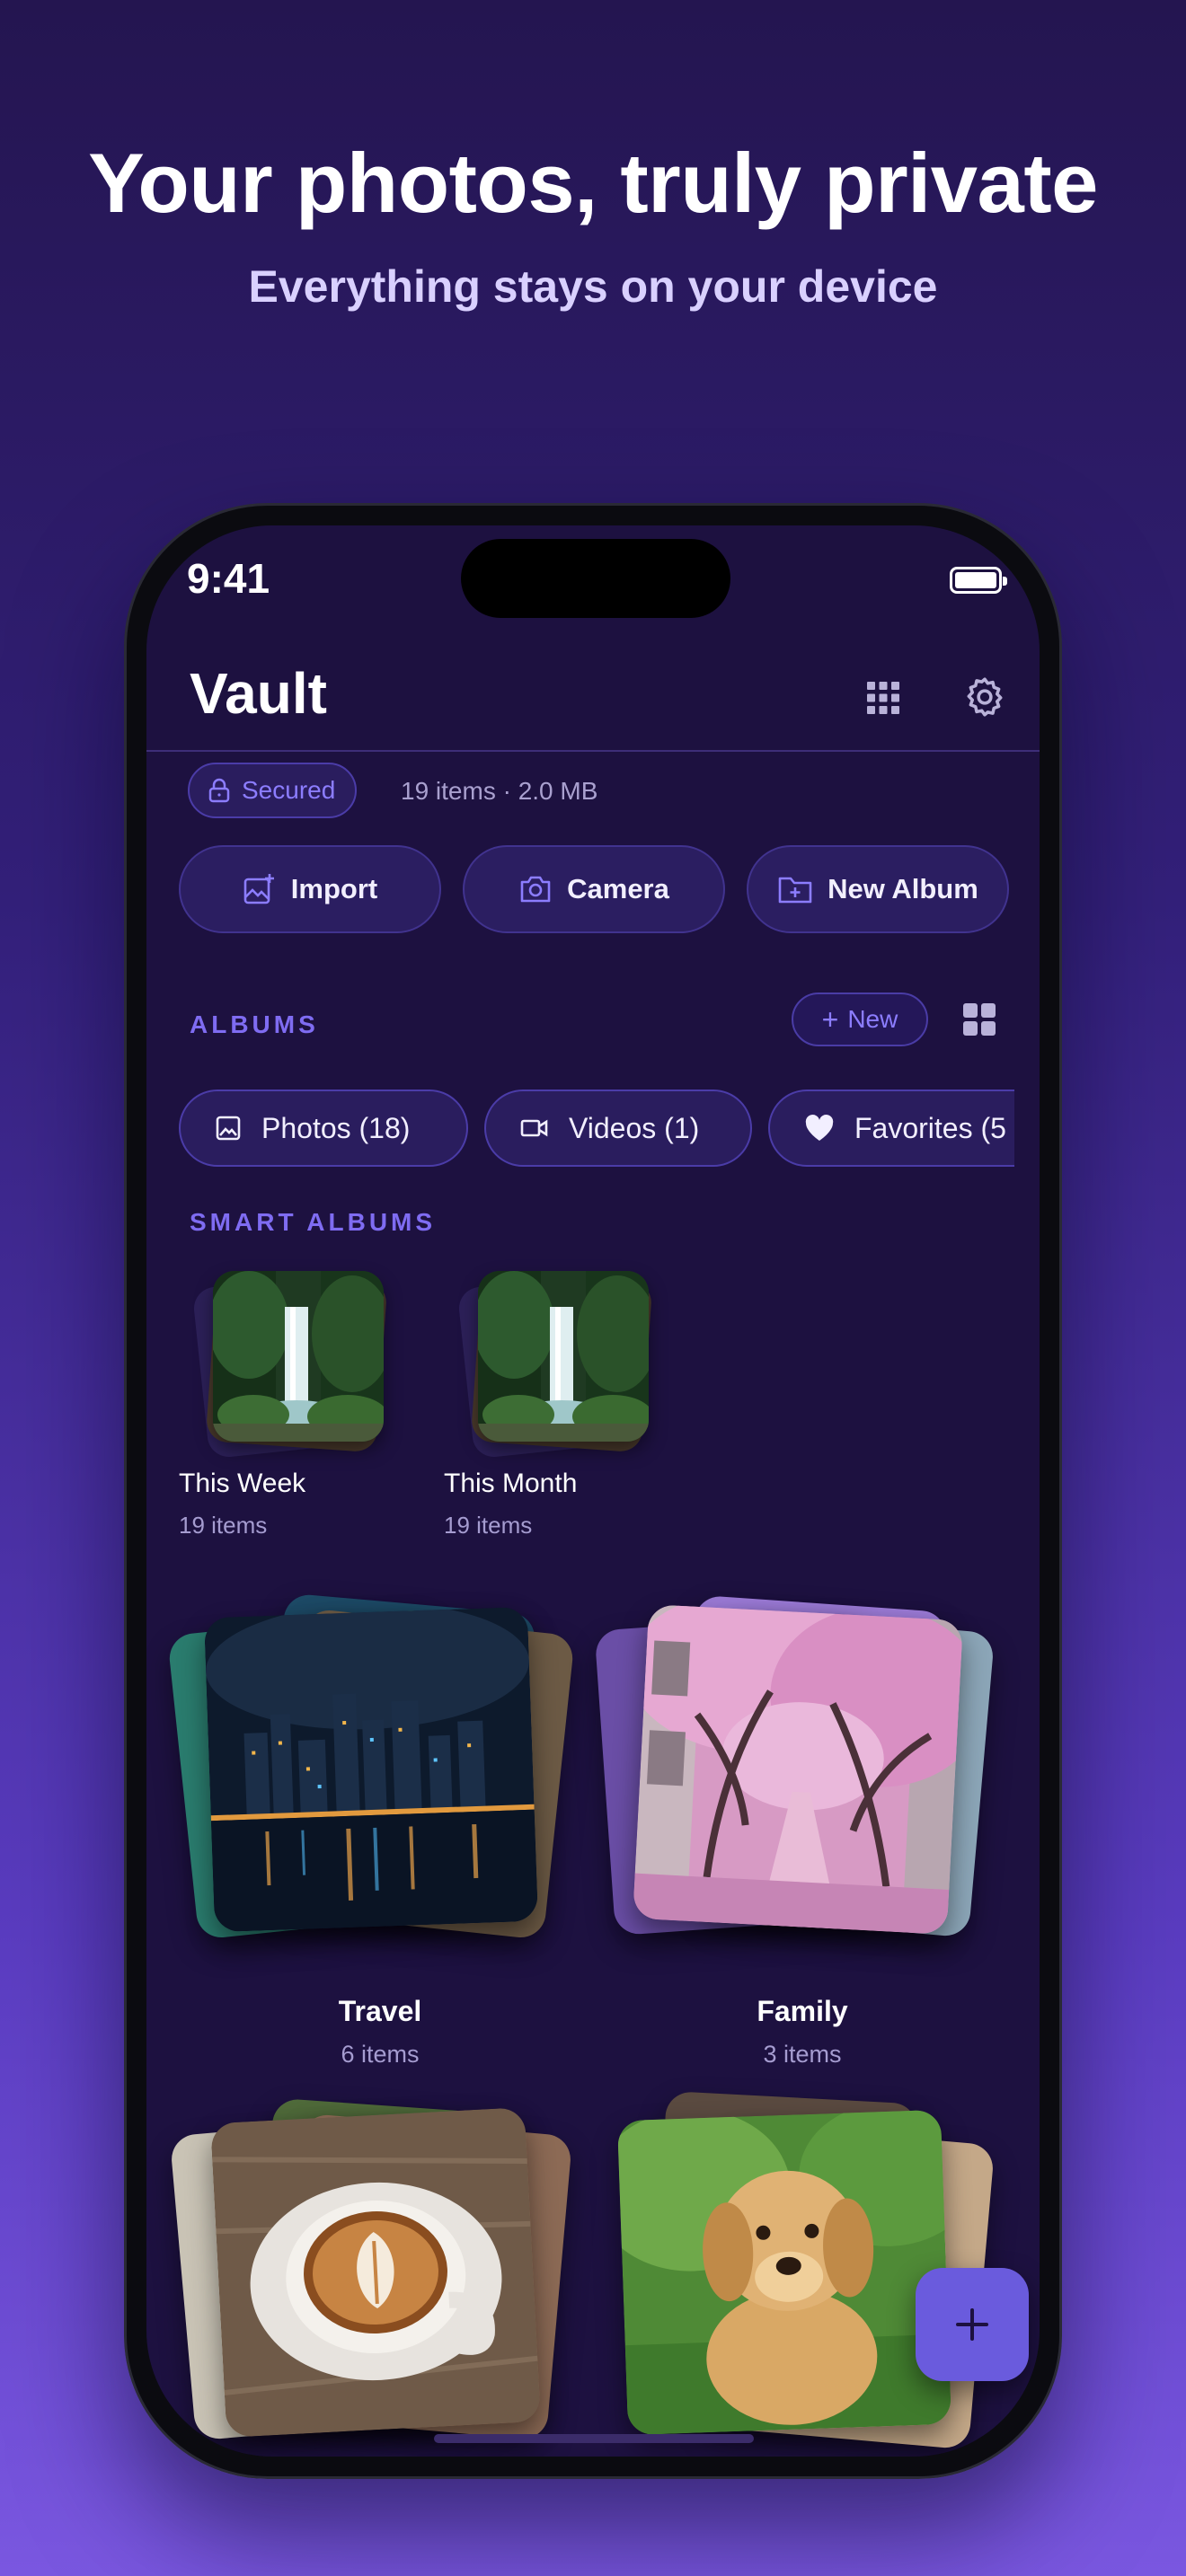  I want to click on header-divider, so click(593, 751).